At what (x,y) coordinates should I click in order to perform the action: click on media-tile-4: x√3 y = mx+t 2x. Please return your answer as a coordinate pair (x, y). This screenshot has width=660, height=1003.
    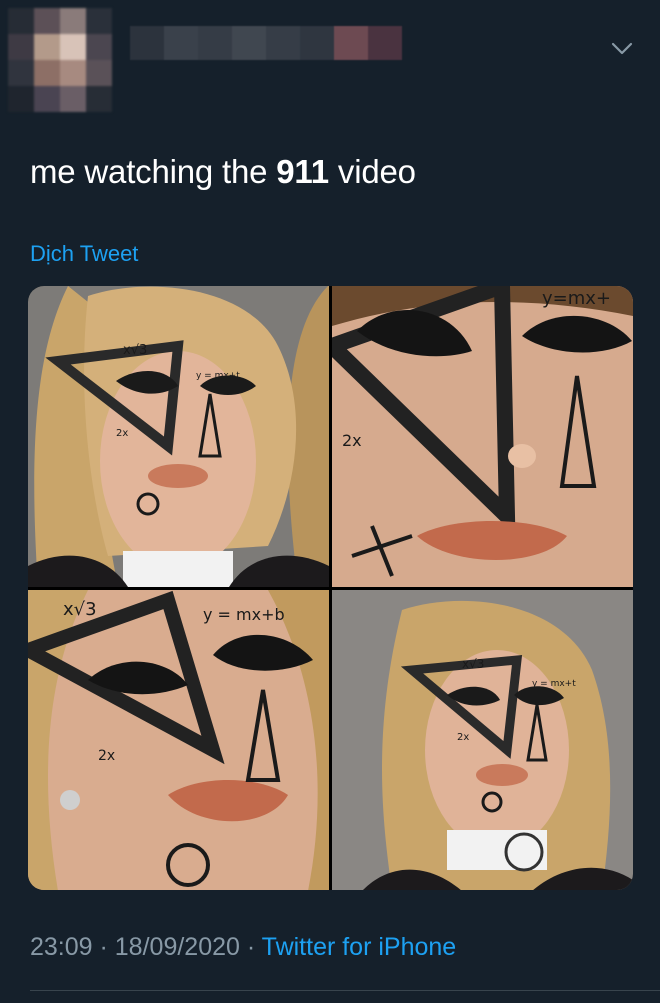
    Looking at the image, I should click on (482, 740).